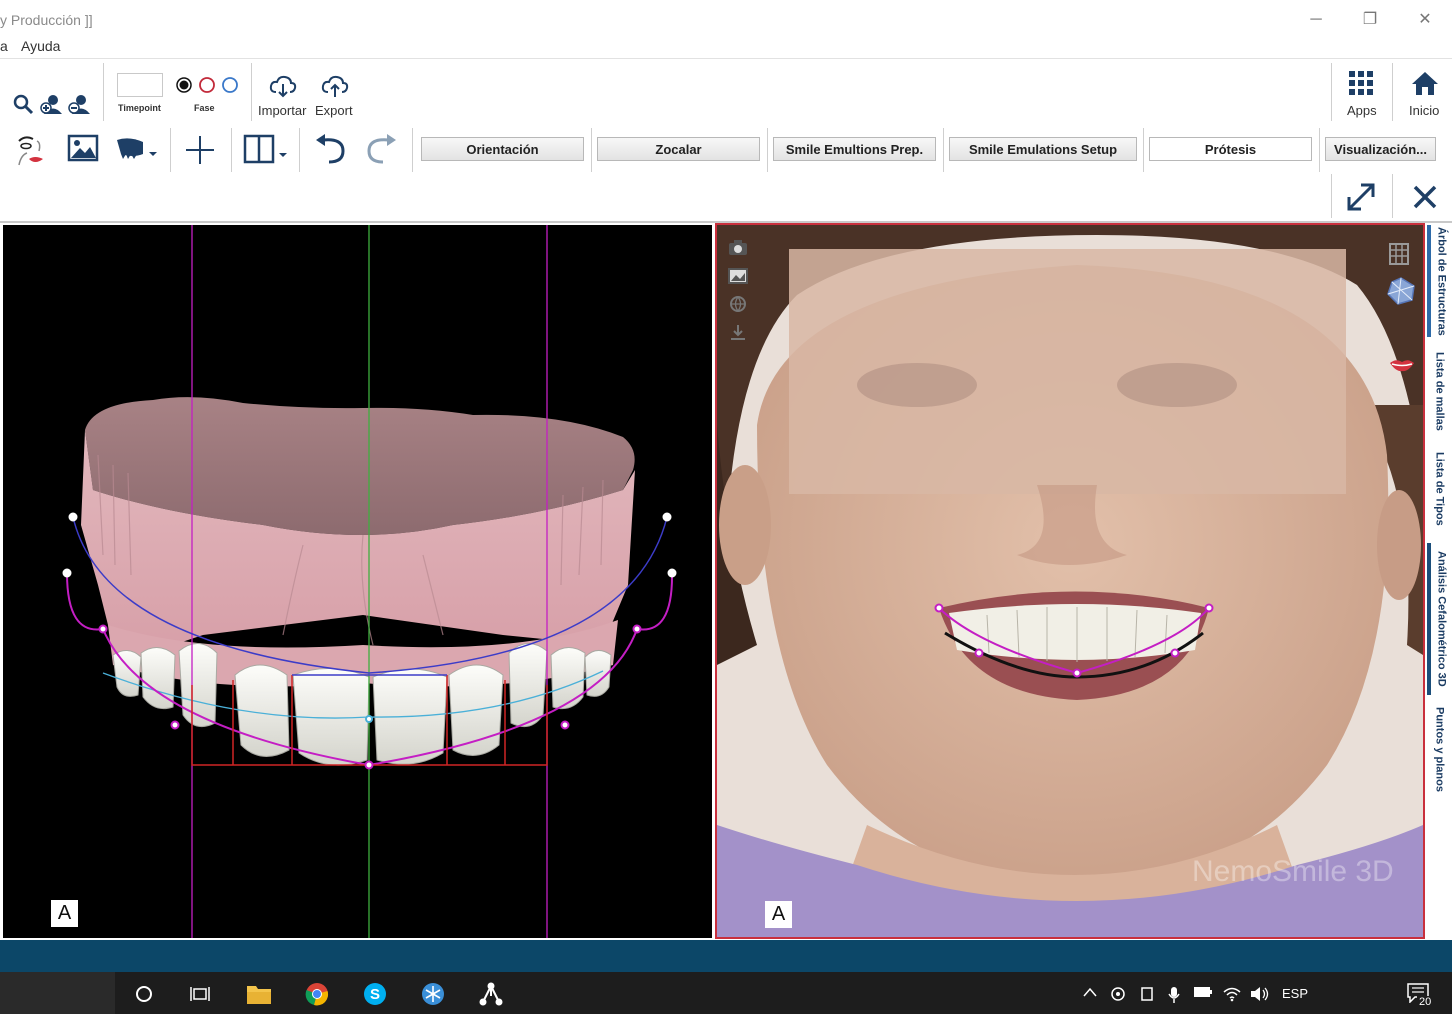 The image size is (1452, 1014). Describe the element at coordinates (726, 993) in the screenshot. I see `os-taskbar: S ESP 20` at that location.